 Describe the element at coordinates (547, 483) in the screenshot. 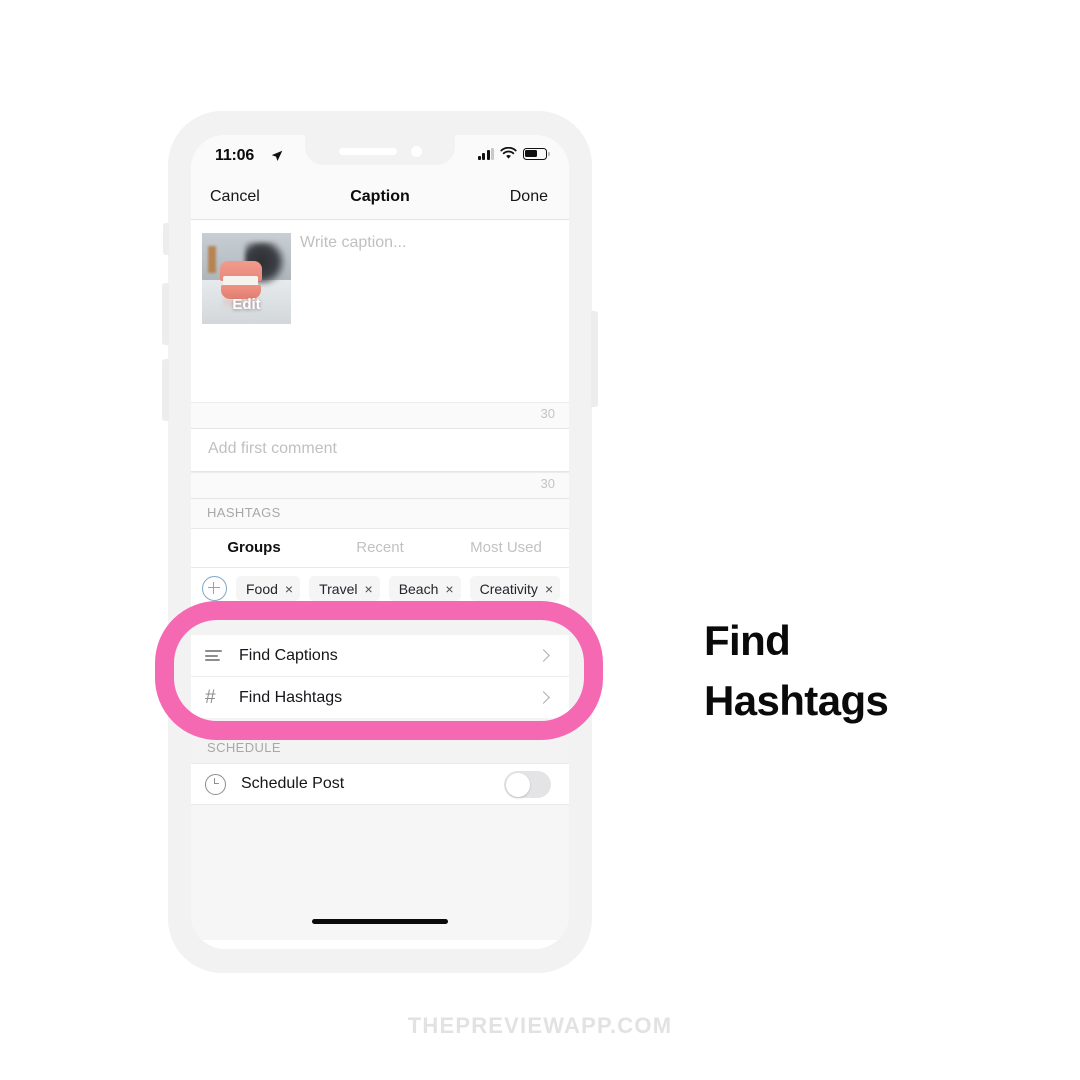

I see `comment-character-counter: 30` at that location.